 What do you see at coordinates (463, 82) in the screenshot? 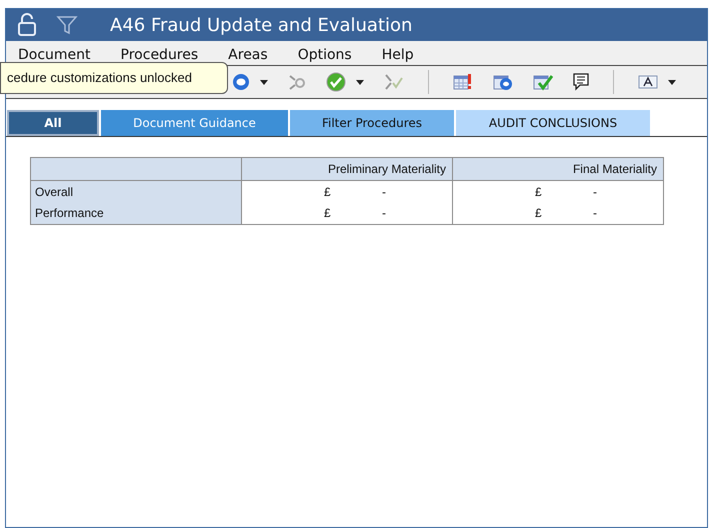
I see `table-alert-icon` at bounding box center [463, 82].